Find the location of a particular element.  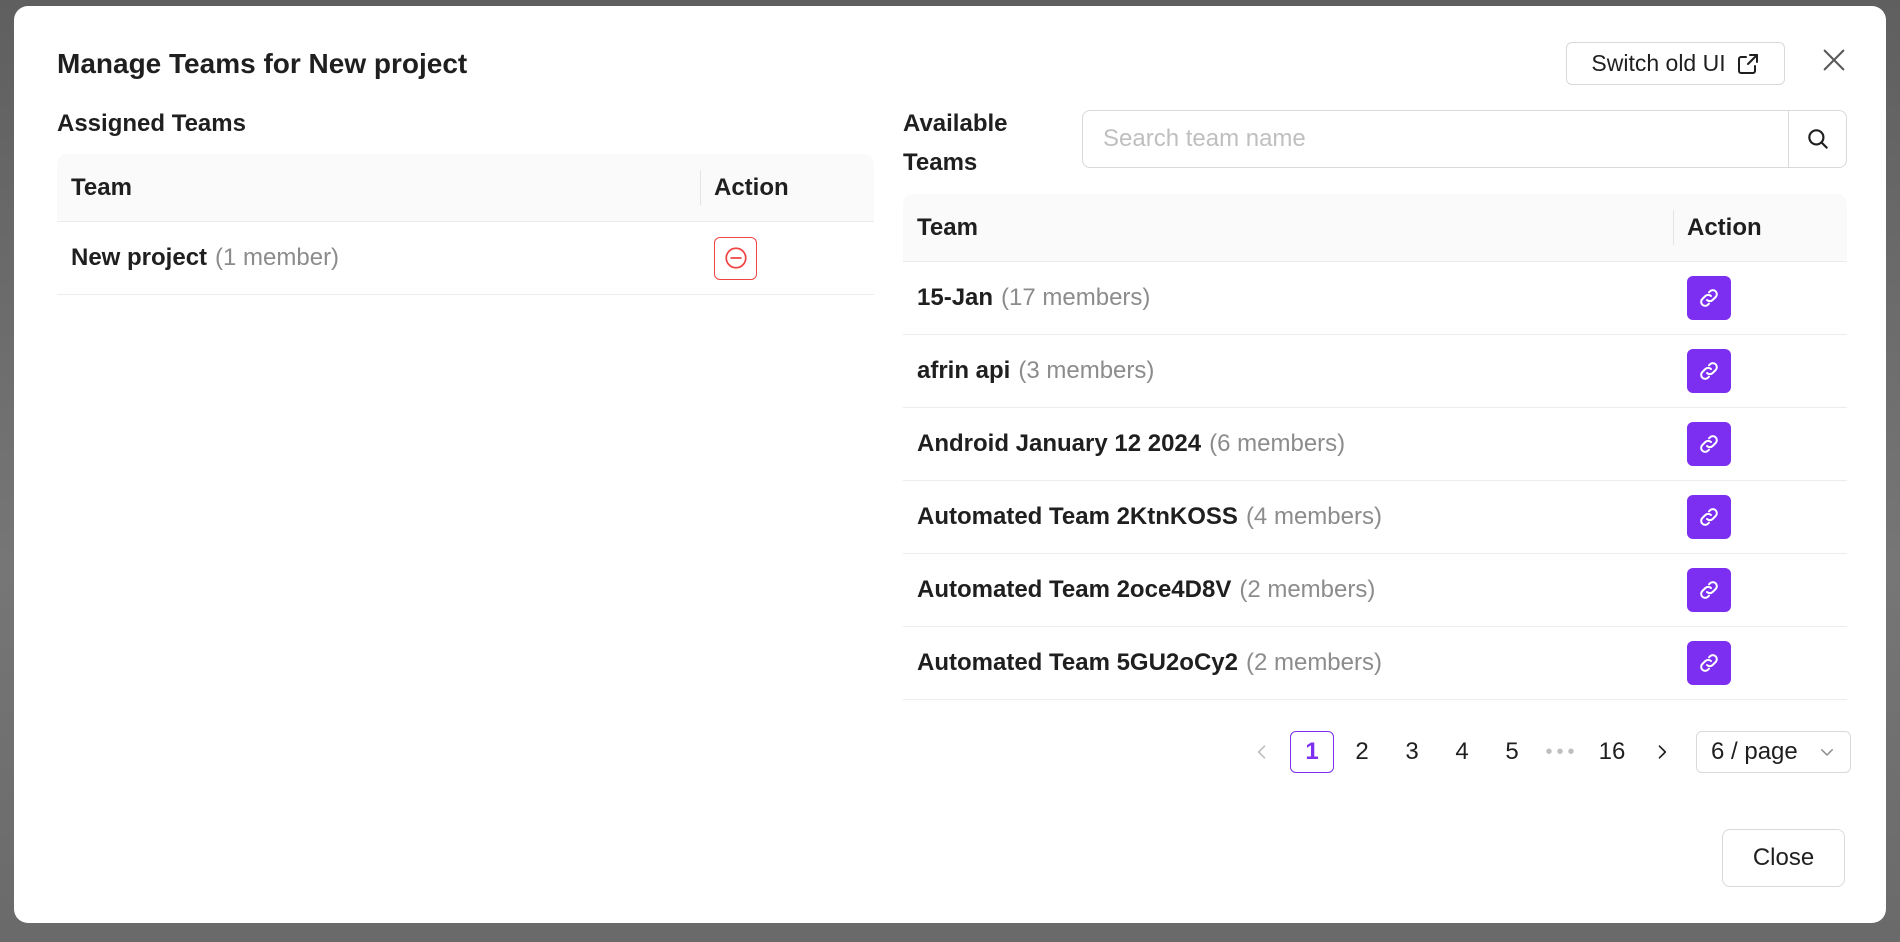

team-name: 15-Jan is located at coordinates (955, 297).